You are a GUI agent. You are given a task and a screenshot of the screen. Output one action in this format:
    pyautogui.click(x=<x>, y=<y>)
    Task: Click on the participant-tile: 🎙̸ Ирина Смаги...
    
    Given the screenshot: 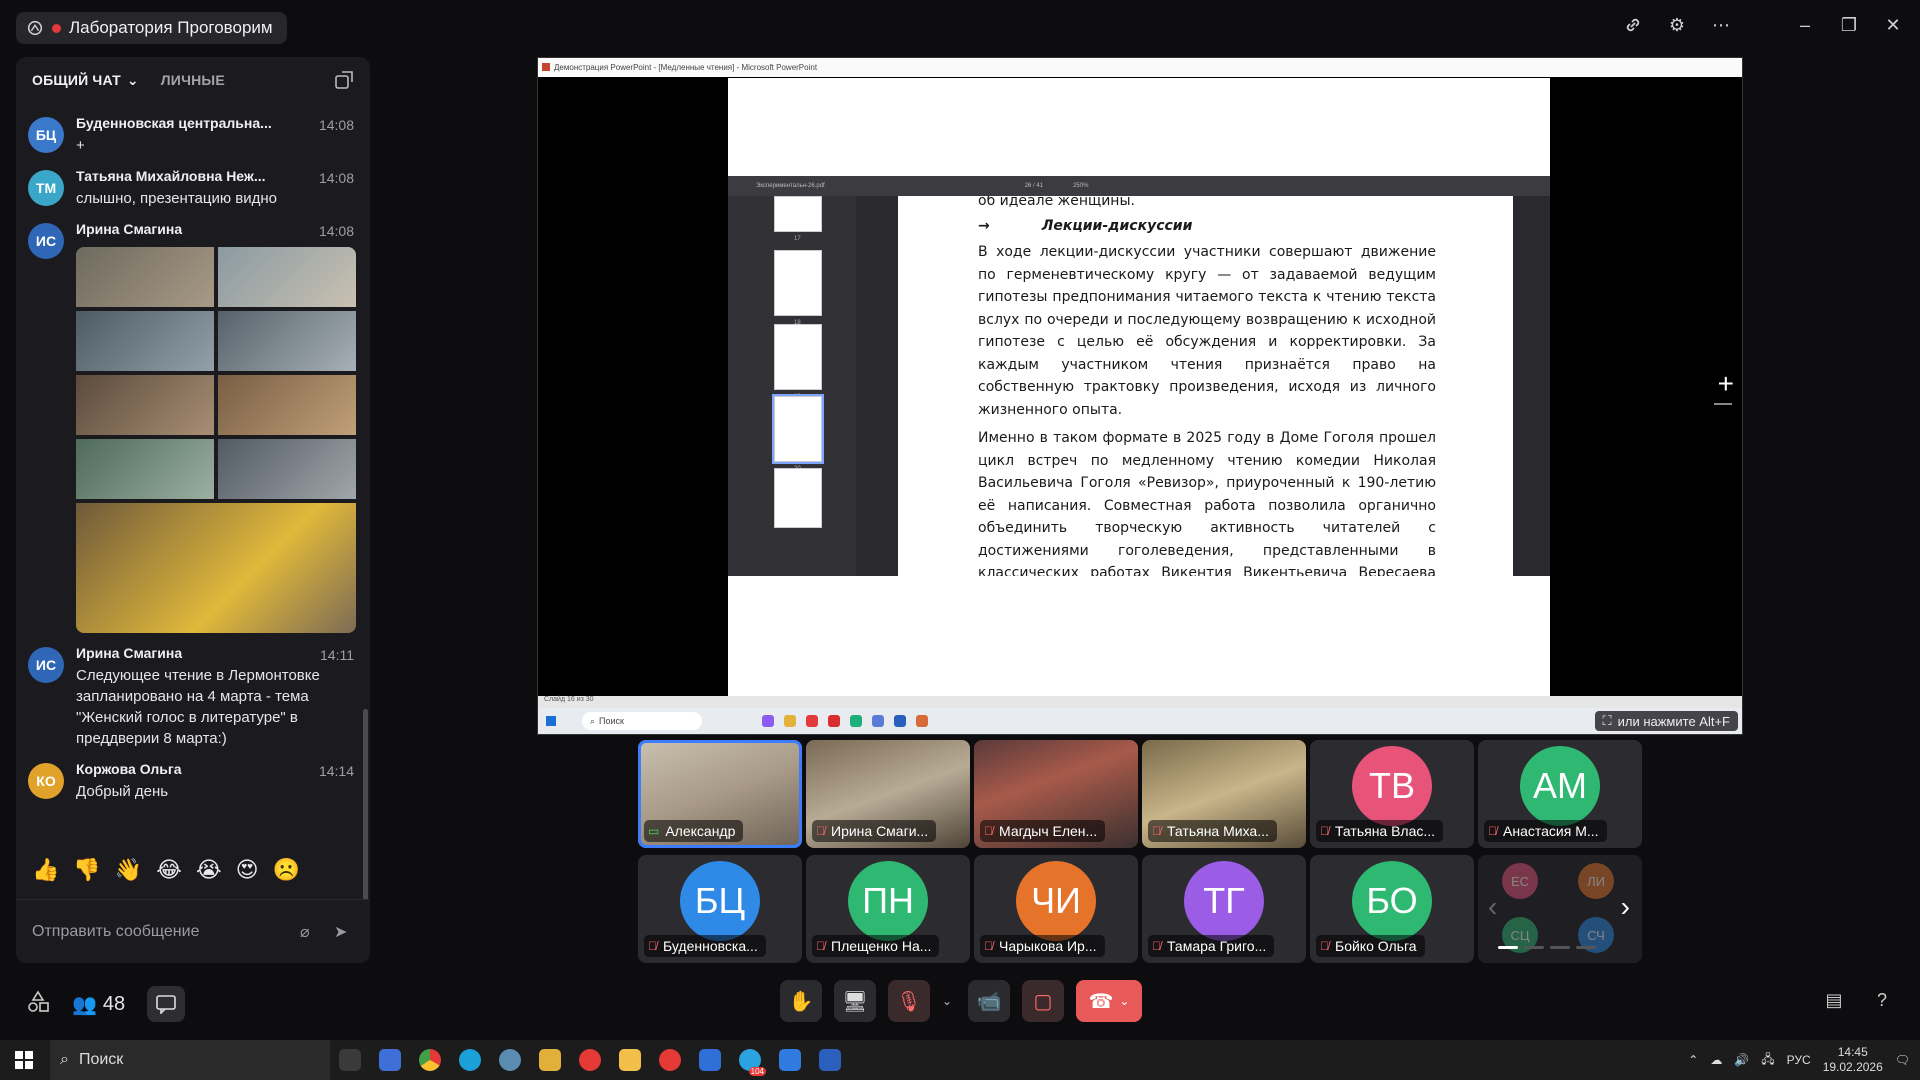 What is the action you would take?
    pyautogui.click(x=888, y=794)
    